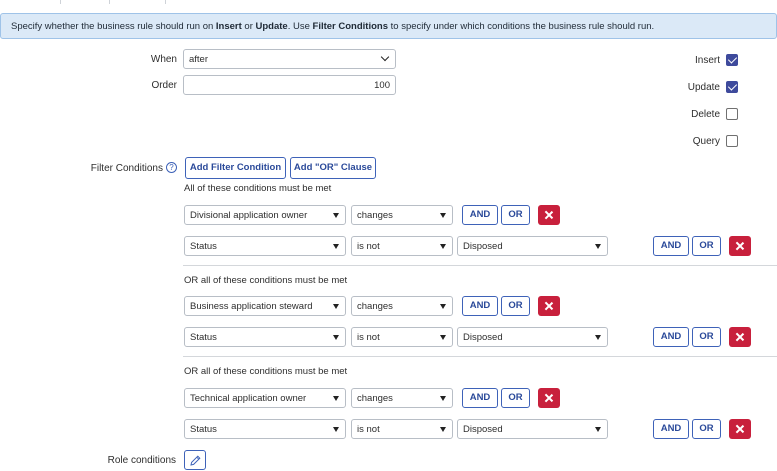  I want to click on when-label: When, so click(163, 59).